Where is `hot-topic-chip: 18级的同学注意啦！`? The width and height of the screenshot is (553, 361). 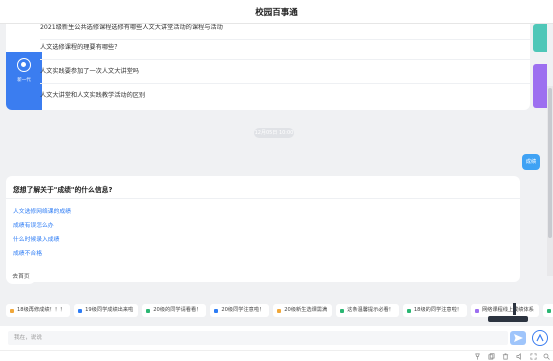
hot-topic-chip: 18级的同学注意啦！ is located at coordinates (434, 310).